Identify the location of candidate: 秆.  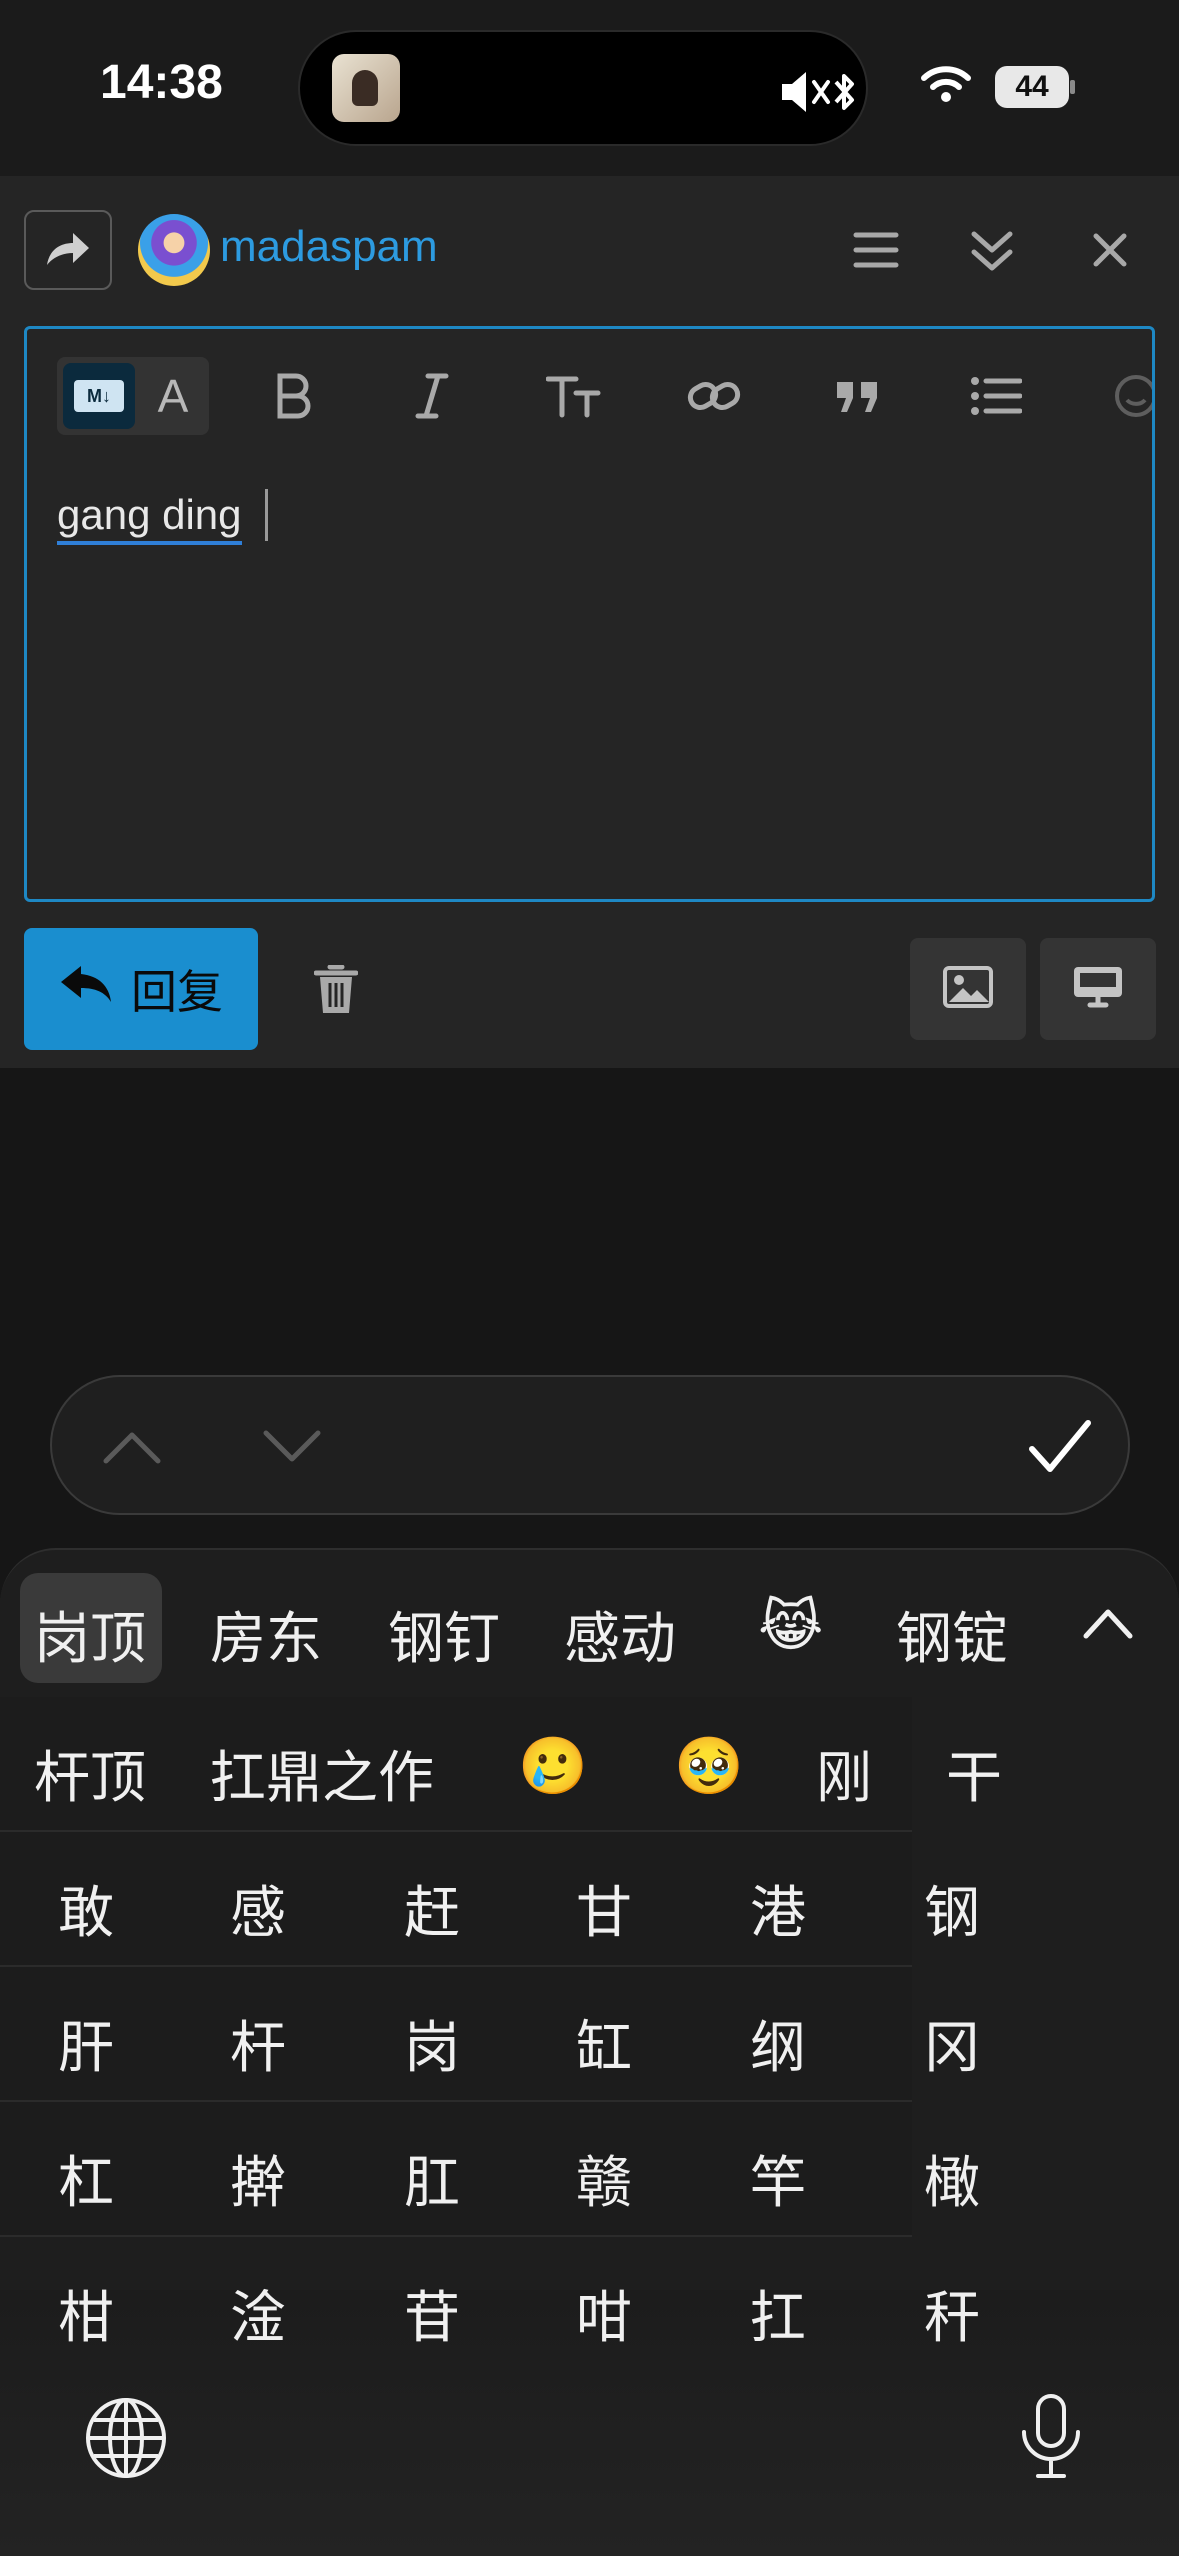
(952, 2313).